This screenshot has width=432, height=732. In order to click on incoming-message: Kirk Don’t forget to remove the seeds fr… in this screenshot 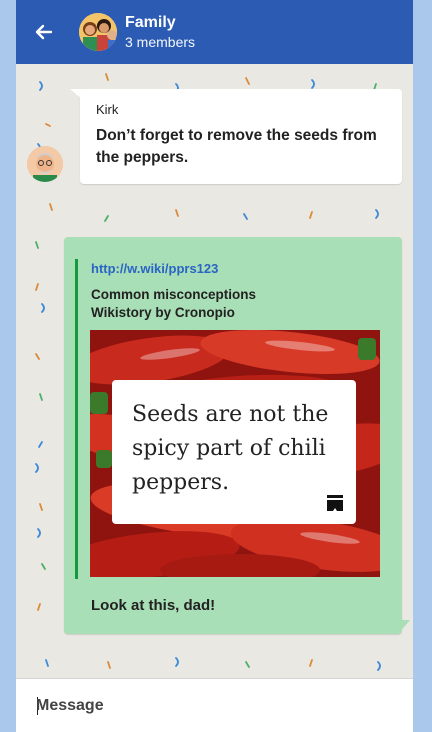, I will do `click(241, 136)`.